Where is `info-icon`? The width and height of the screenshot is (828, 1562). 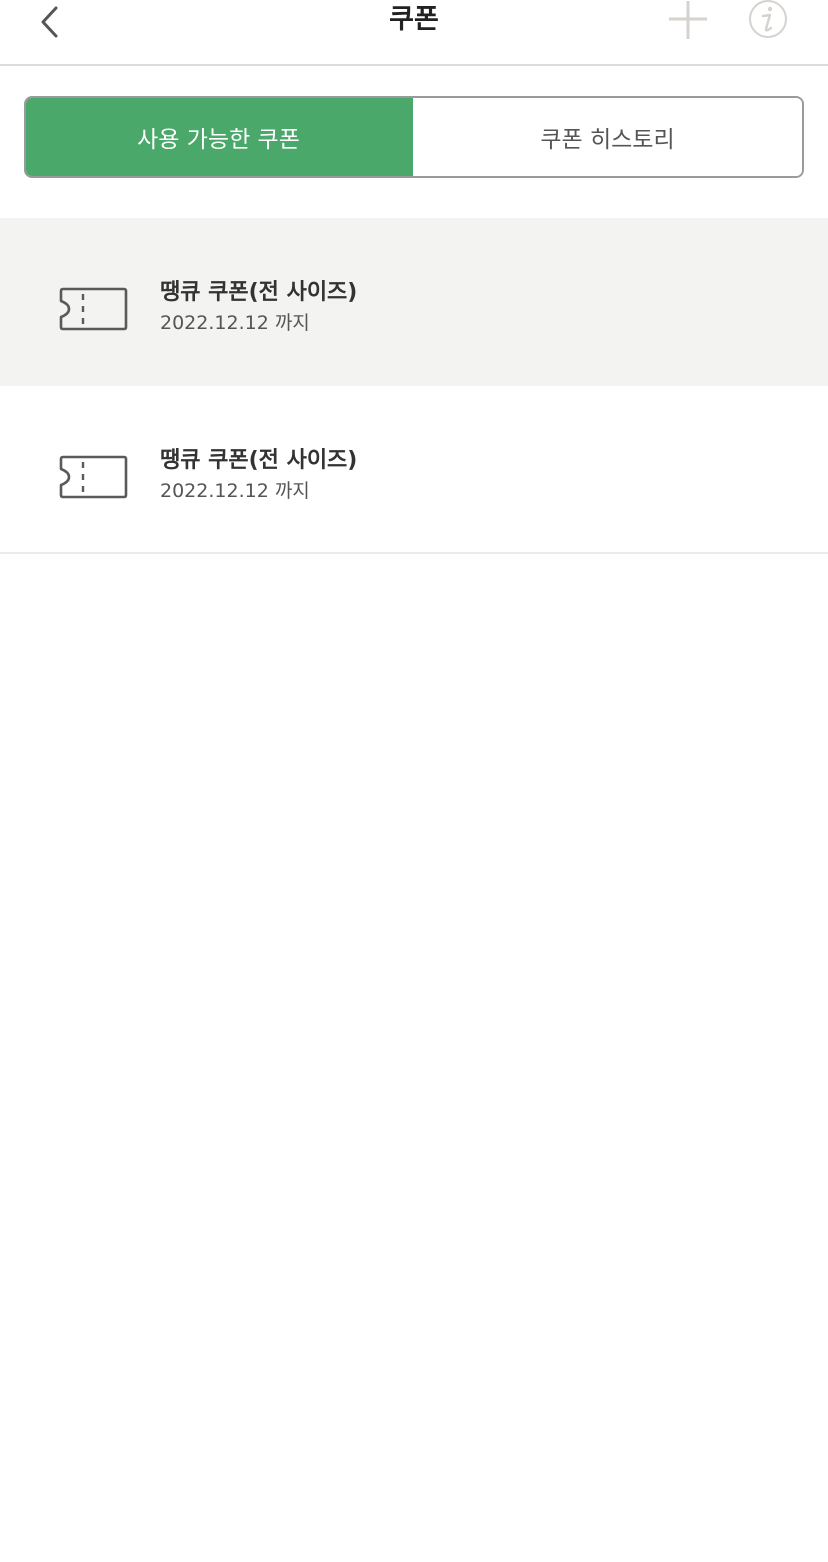 info-icon is located at coordinates (768, 19).